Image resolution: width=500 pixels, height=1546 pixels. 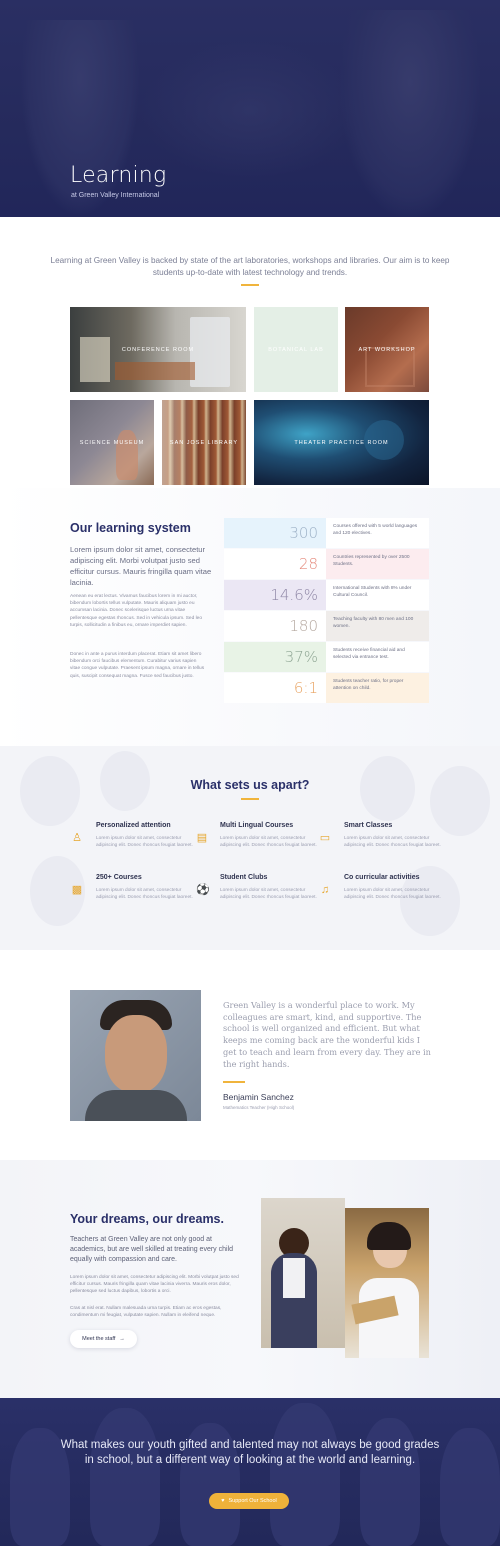 What do you see at coordinates (258, 1097) in the screenshot?
I see `testimonial-name: Benjamin Sanchez` at bounding box center [258, 1097].